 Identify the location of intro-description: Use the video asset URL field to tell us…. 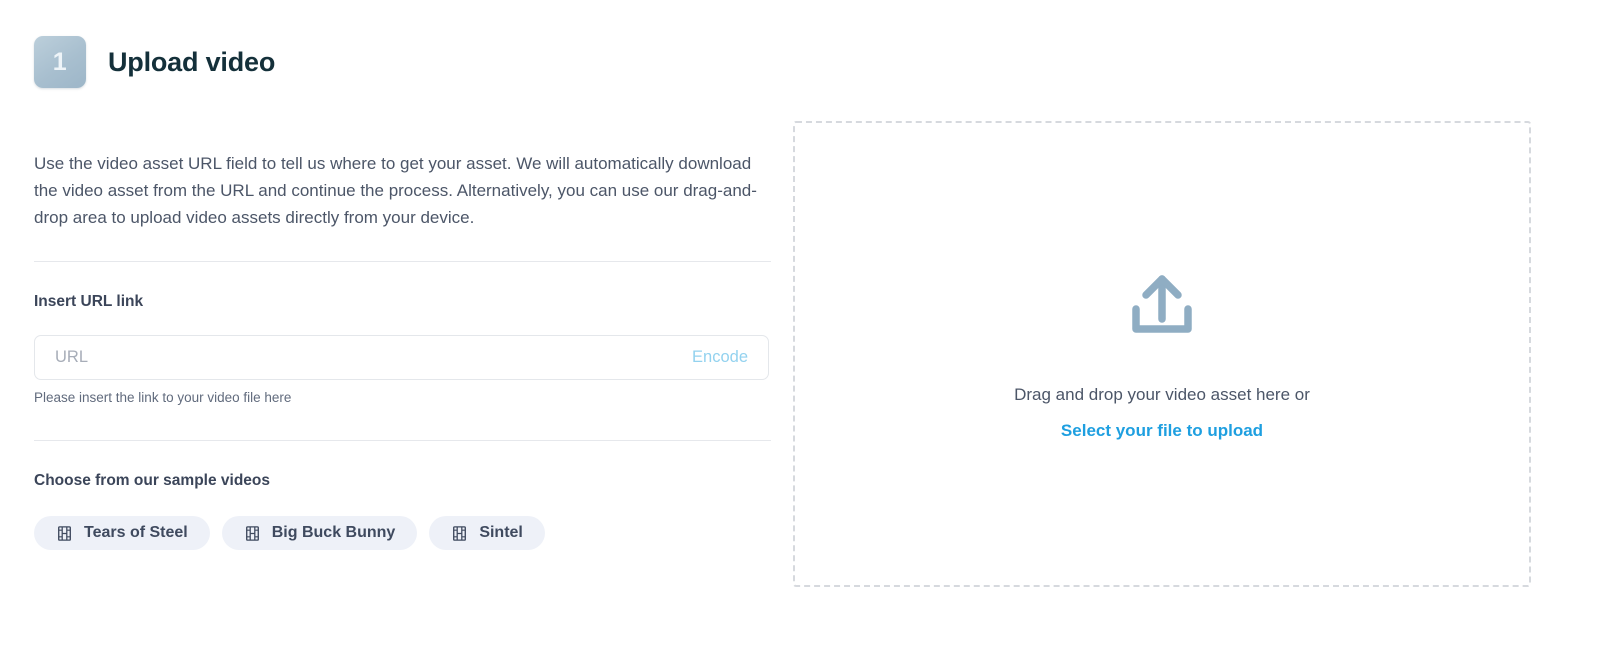
(395, 190).